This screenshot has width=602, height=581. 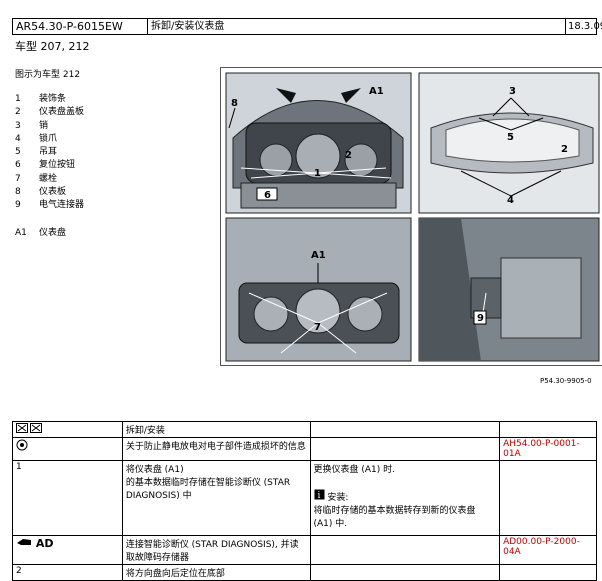 What do you see at coordinates (566, 381) in the screenshot?
I see `figure-reference: P54.30-9905-0` at bounding box center [566, 381].